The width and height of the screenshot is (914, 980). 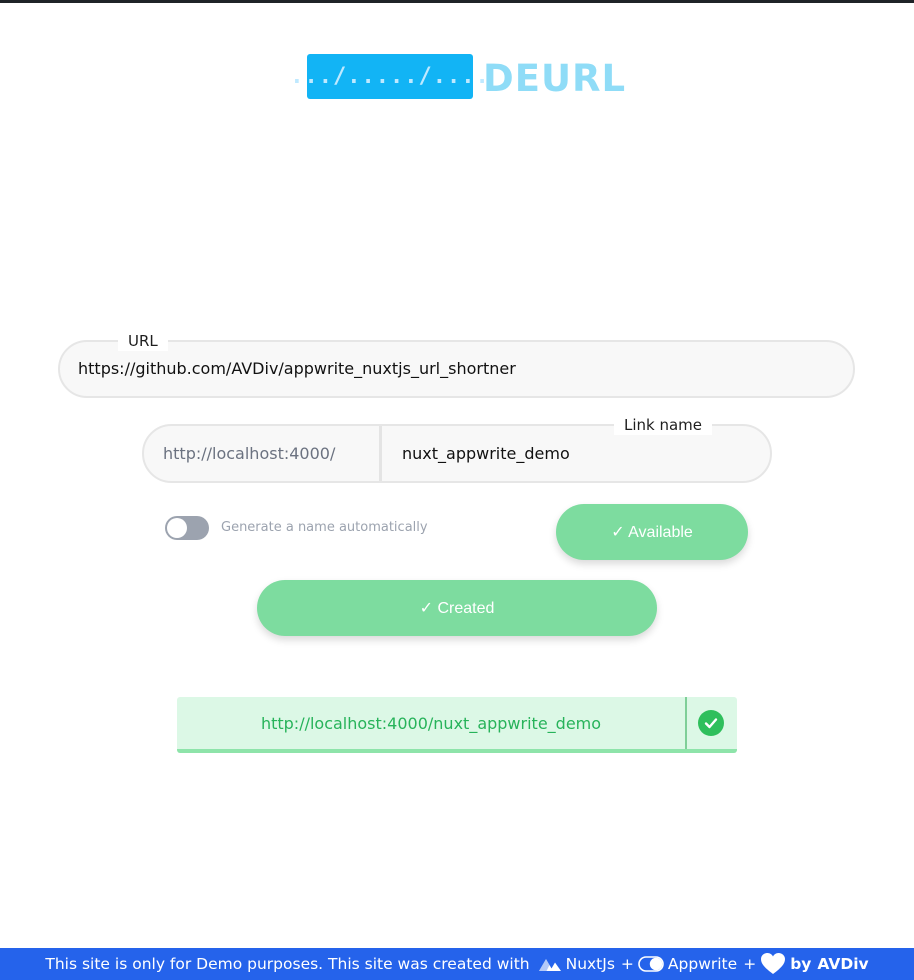 I want to click on app-logo: .../...../.... DEURL, so click(x=458, y=77).